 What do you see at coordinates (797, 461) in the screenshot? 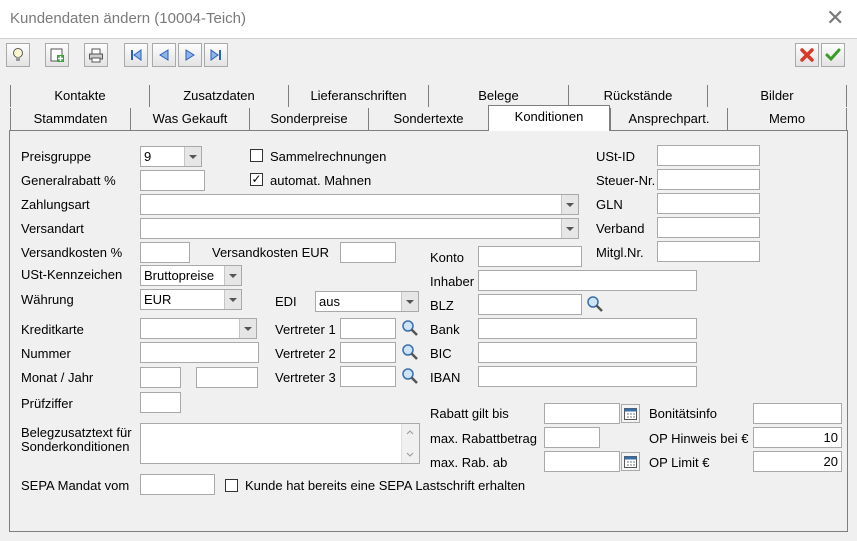
I see `op-limit-field: 20` at bounding box center [797, 461].